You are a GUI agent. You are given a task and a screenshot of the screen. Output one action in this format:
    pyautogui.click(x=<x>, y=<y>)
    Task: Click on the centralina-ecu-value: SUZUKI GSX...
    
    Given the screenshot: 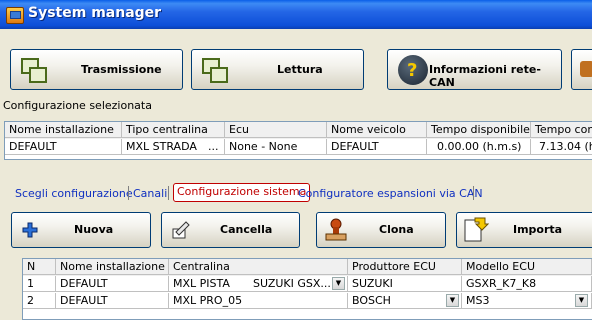 What is the action you would take?
    pyautogui.click(x=292, y=283)
    